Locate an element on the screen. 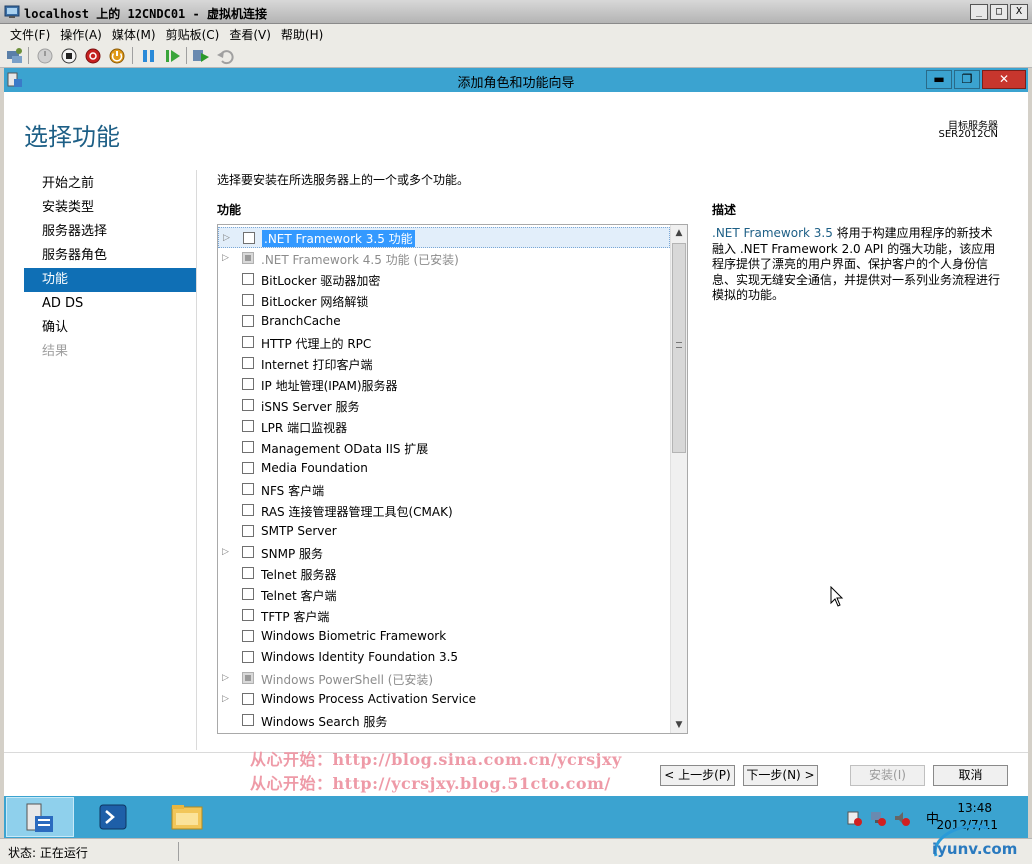  window-titlebar: localhost 上的 12CNDC01 - 虚拟机连接 _ □ X is located at coordinates (516, 12).